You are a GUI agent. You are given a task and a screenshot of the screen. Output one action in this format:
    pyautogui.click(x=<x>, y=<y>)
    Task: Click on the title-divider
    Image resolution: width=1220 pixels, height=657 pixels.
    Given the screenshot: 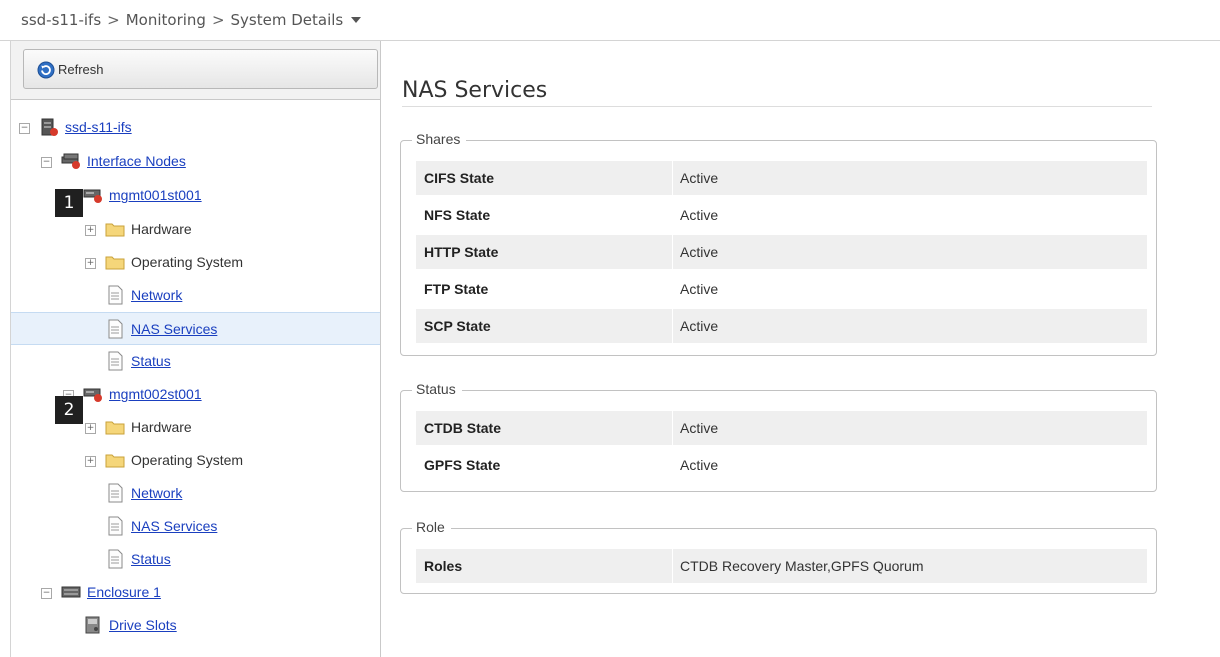 What is the action you would take?
    pyautogui.click(x=777, y=106)
    